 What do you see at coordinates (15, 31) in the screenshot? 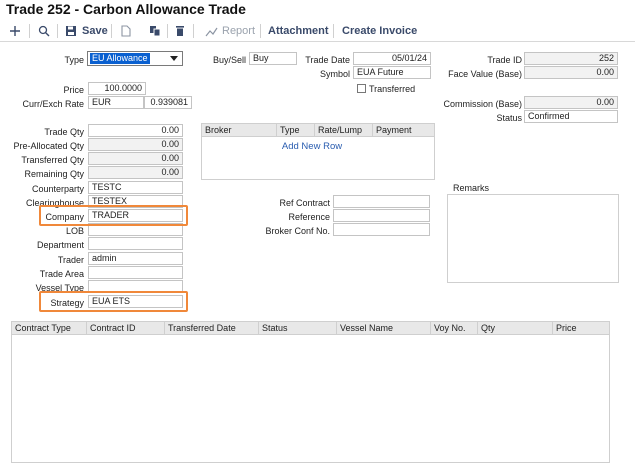
I see `add-icon` at bounding box center [15, 31].